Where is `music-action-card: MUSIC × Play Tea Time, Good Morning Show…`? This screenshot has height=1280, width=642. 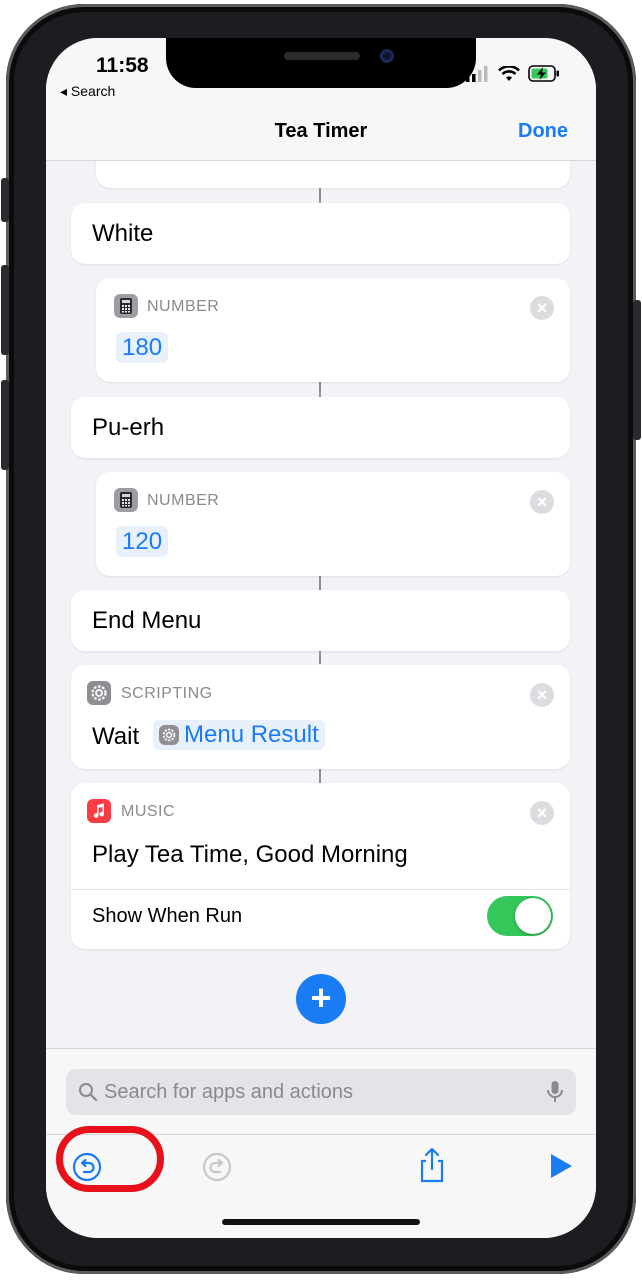
music-action-card: MUSIC × Play Tea Time, Good Morning Show… is located at coordinates (320, 866).